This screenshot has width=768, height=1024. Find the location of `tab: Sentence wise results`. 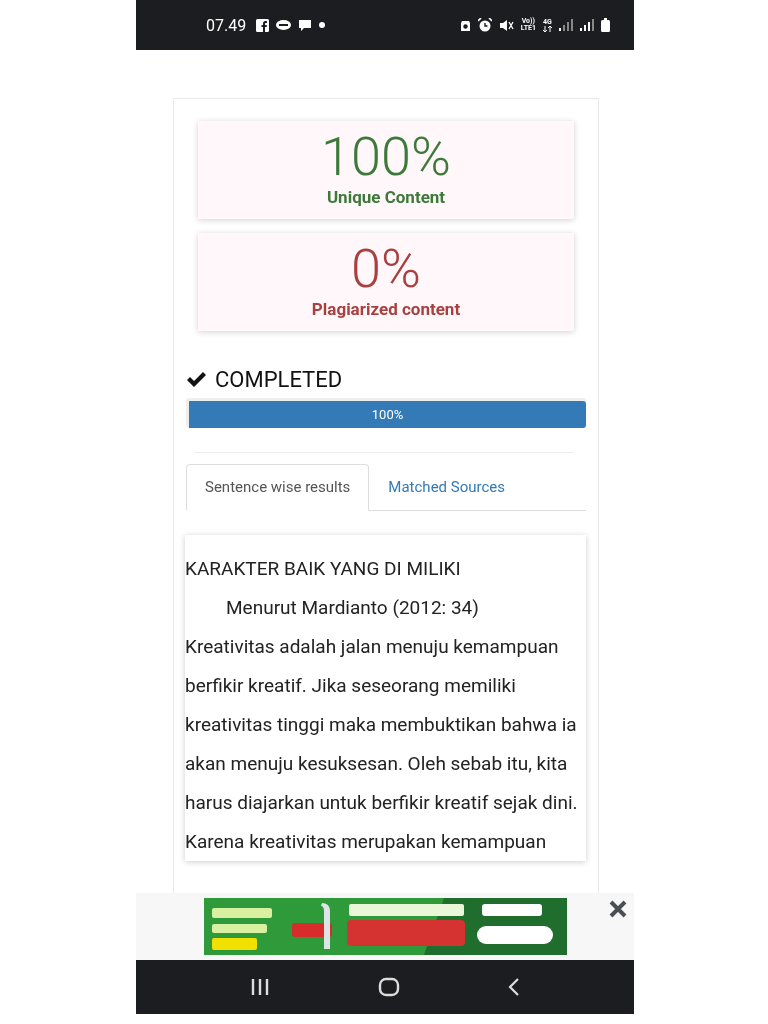

tab: Sentence wise results is located at coordinates (278, 487).